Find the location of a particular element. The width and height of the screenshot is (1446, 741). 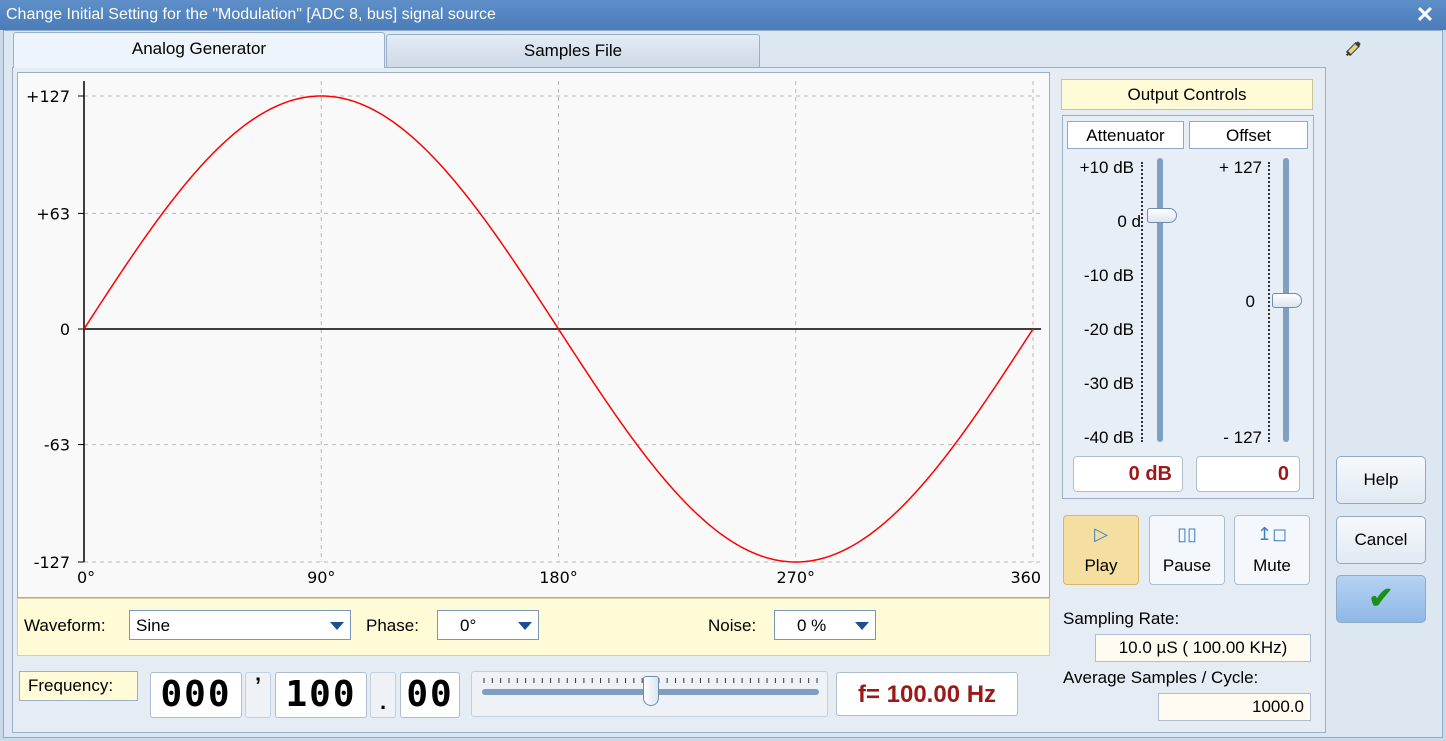

sampling-rate-label: Sampling Rate: is located at coordinates (1121, 618).